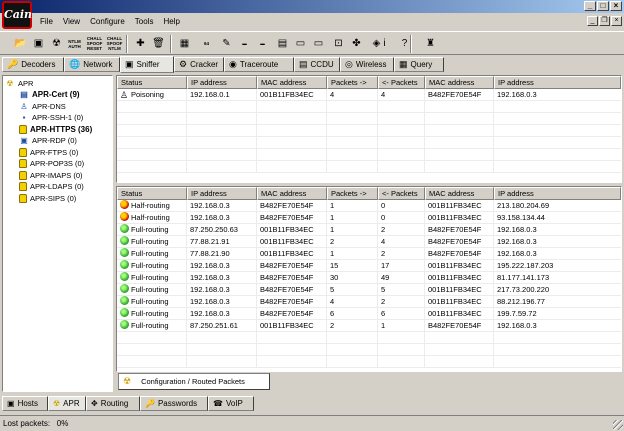 Image resolution: width=624 pixels, height=431 pixels. What do you see at coordinates (262, 43) in the screenshot?
I see `lm-green-tool-button: ▬` at bounding box center [262, 43].